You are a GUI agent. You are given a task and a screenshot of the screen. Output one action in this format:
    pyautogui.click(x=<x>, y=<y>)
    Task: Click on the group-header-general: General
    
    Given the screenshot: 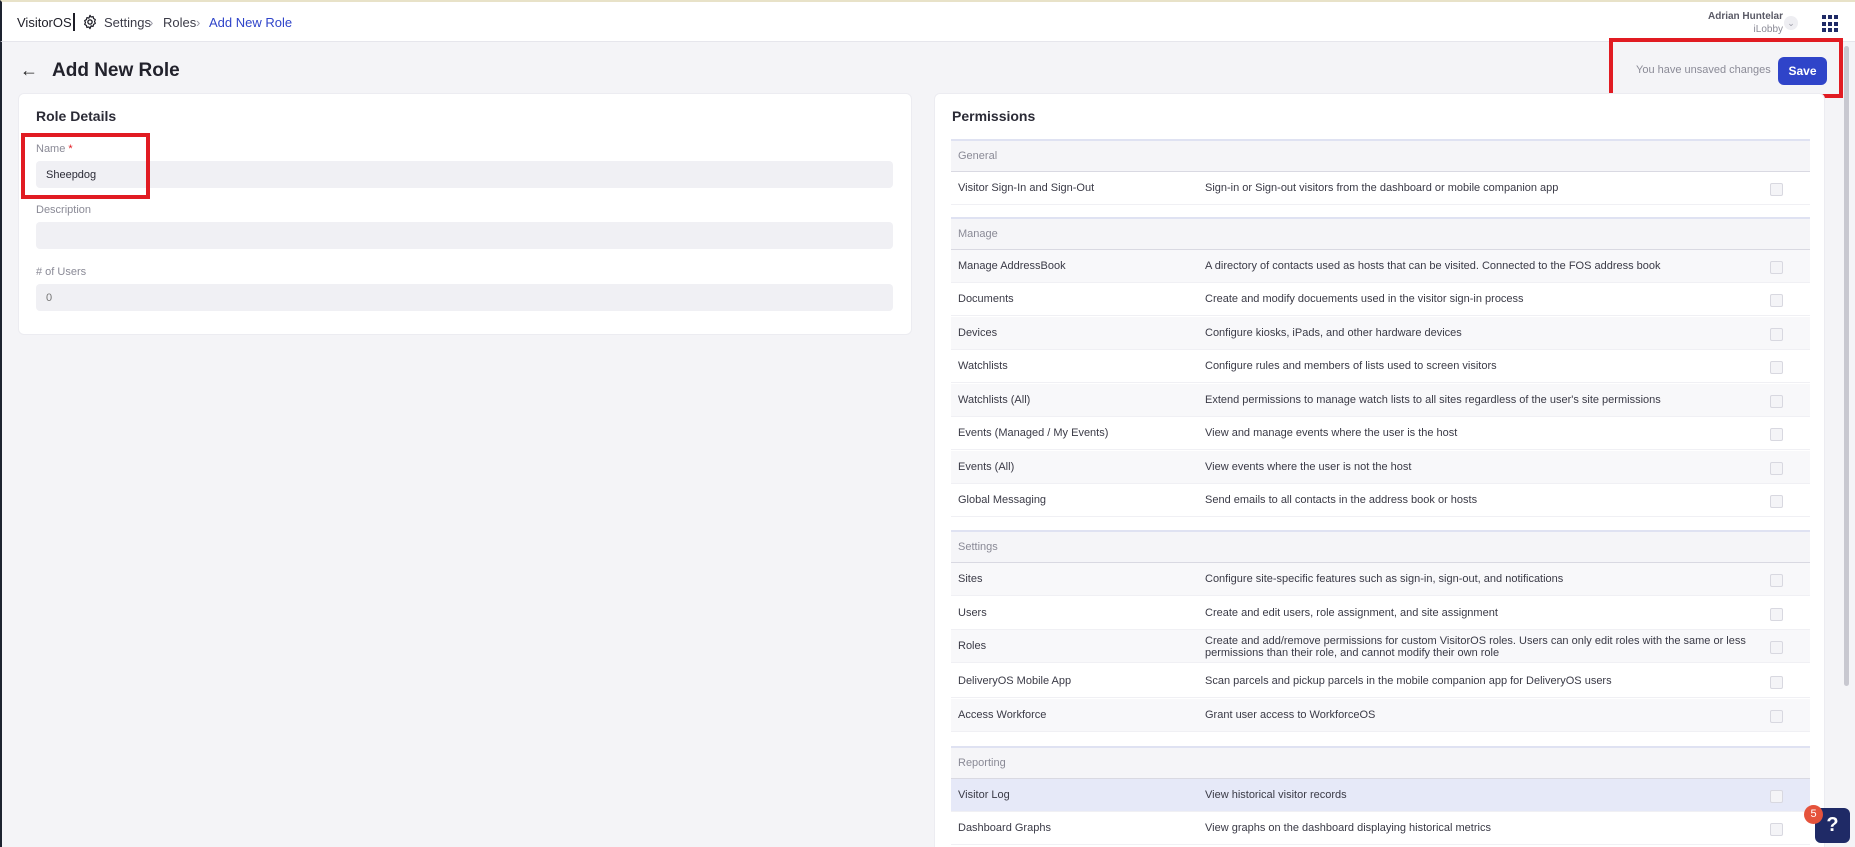 What is the action you would take?
    pyautogui.click(x=1380, y=155)
    